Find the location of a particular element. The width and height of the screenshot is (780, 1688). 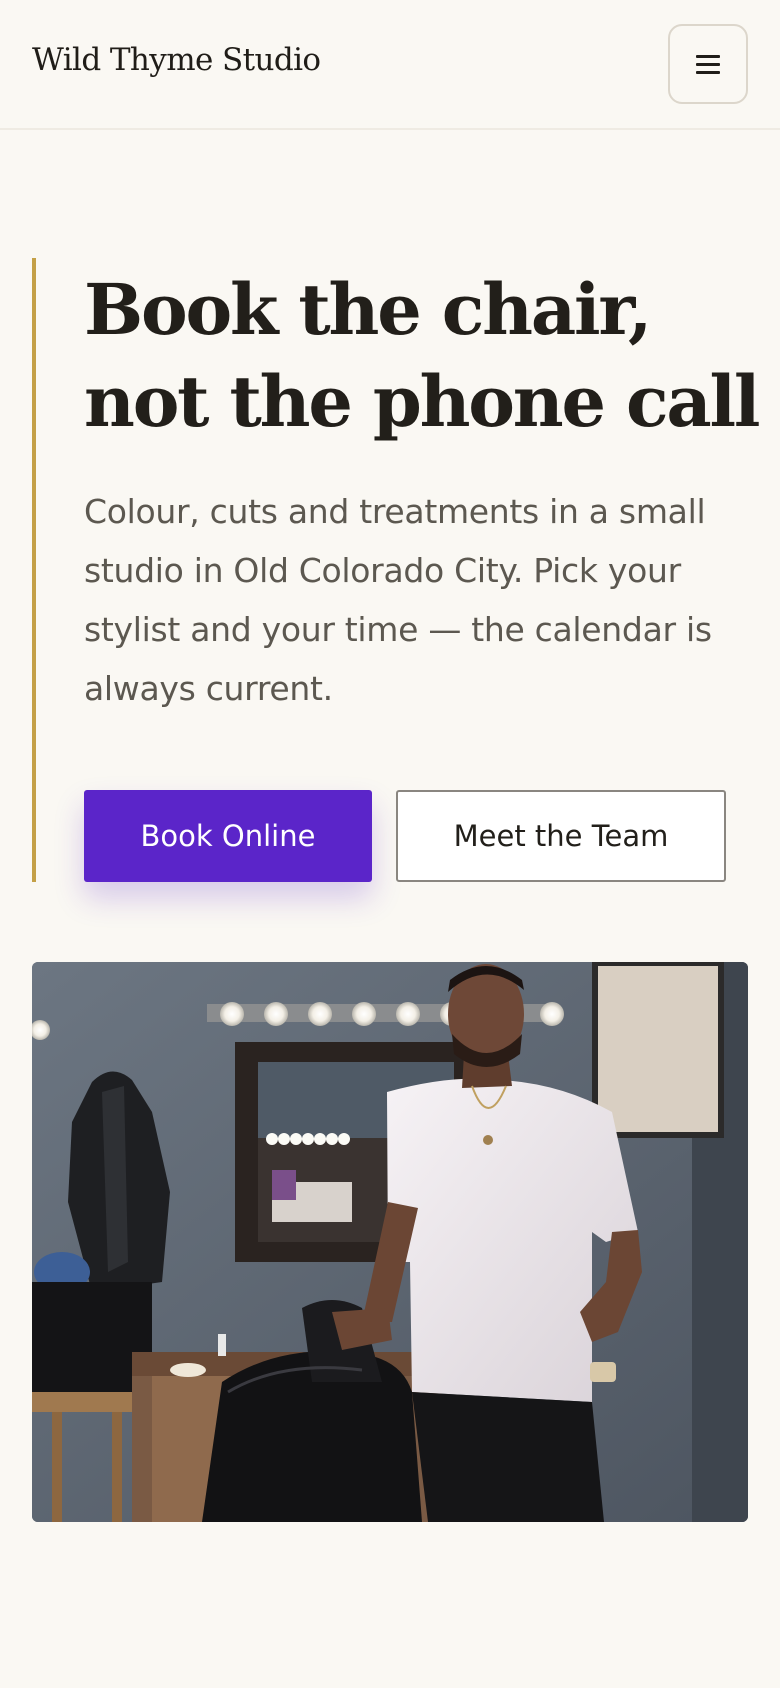

hero-accent-bar is located at coordinates (34, 570).